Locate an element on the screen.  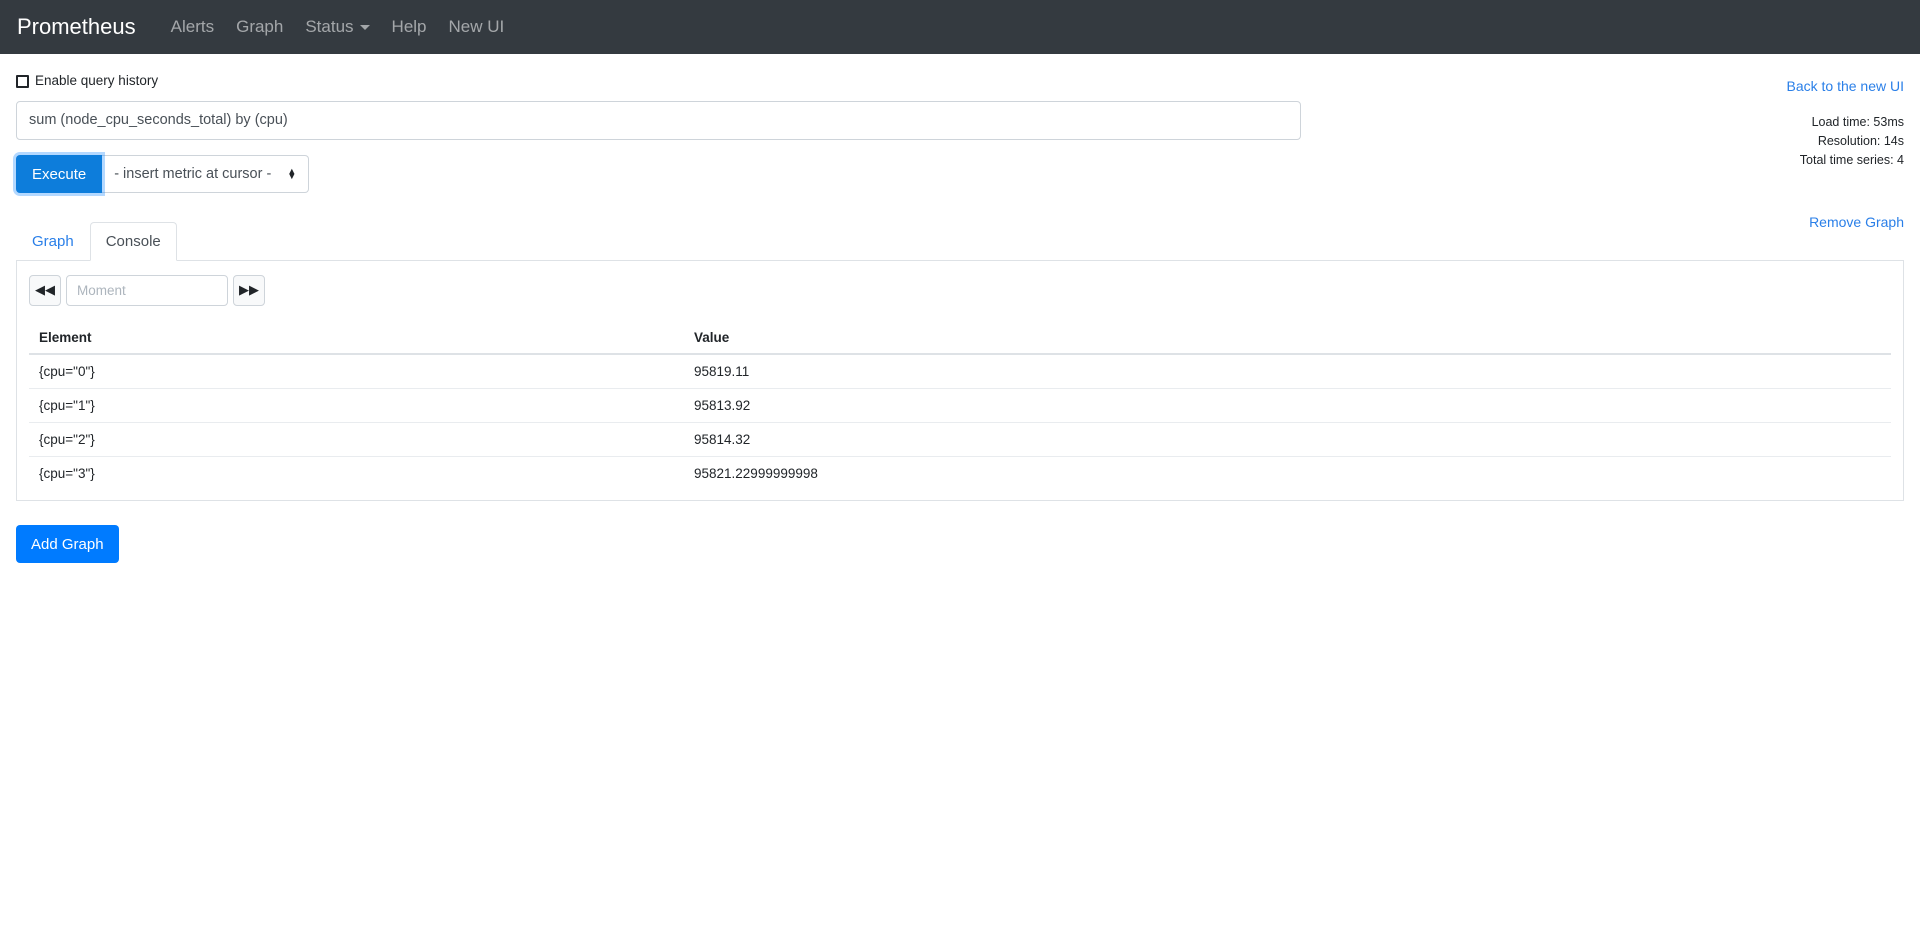
nav-links: Alerts Graph Status Help New UI is located at coordinates (338, 27).